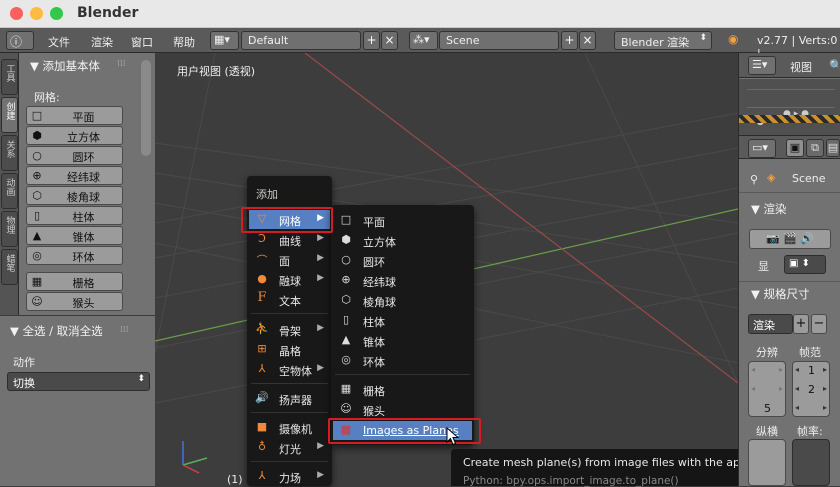 Image resolution: width=840 pixels, height=487 pixels. What do you see at coordinates (224, 40) in the screenshot?
I see `layout-selector: ▦▾` at bounding box center [224, 40].